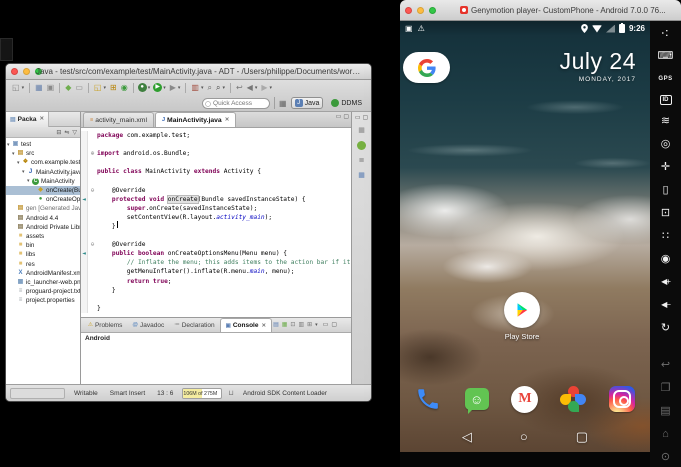 This screenshot has height=467, width=681. What do you see at coordinates (339, 117) in the screenshot?
I see `minimize-view-icon: ▭` at bounding box center [339, 117].